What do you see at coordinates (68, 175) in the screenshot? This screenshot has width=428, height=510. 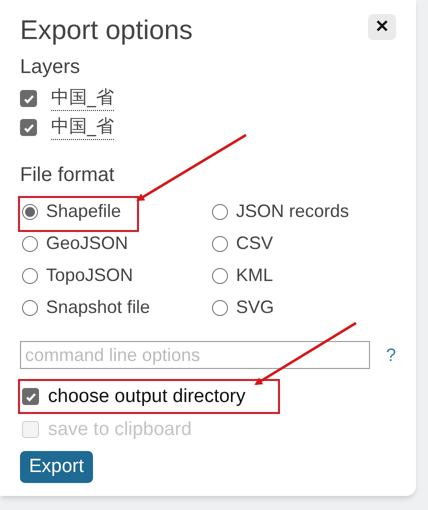 I see `section-heading: File format` at bounding box center [68, 175].